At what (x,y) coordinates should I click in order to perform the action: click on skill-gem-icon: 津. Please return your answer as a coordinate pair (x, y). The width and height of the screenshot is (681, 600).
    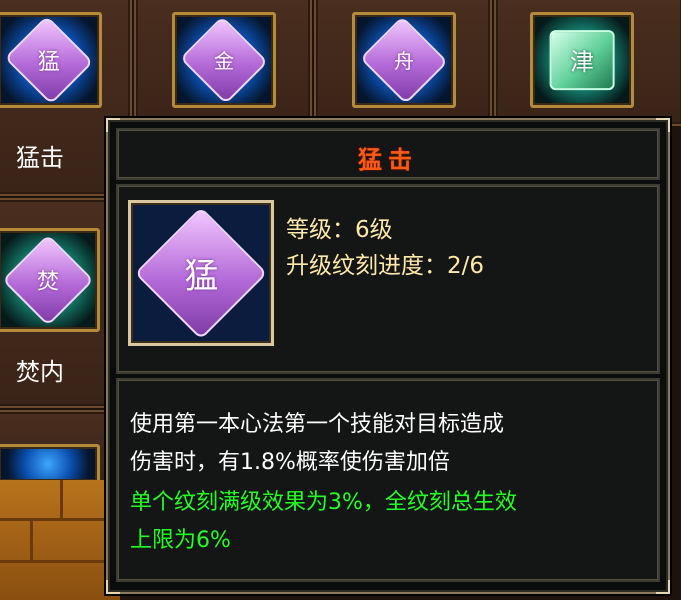
    Looking at the image, I should click on (582, 60).